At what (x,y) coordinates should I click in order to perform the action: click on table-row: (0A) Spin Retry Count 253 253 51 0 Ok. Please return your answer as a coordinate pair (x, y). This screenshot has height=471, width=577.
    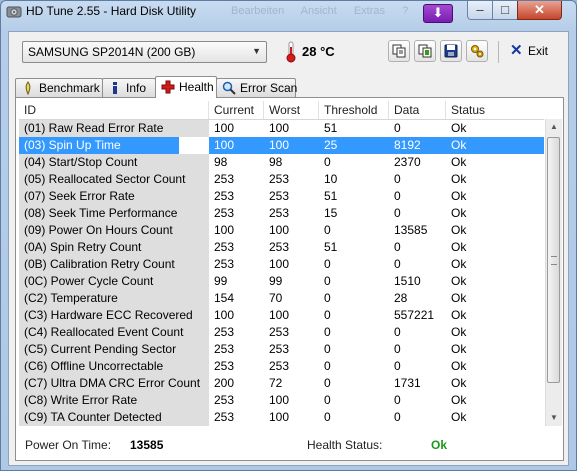
    Looking at the image, I should click on (281, 247).